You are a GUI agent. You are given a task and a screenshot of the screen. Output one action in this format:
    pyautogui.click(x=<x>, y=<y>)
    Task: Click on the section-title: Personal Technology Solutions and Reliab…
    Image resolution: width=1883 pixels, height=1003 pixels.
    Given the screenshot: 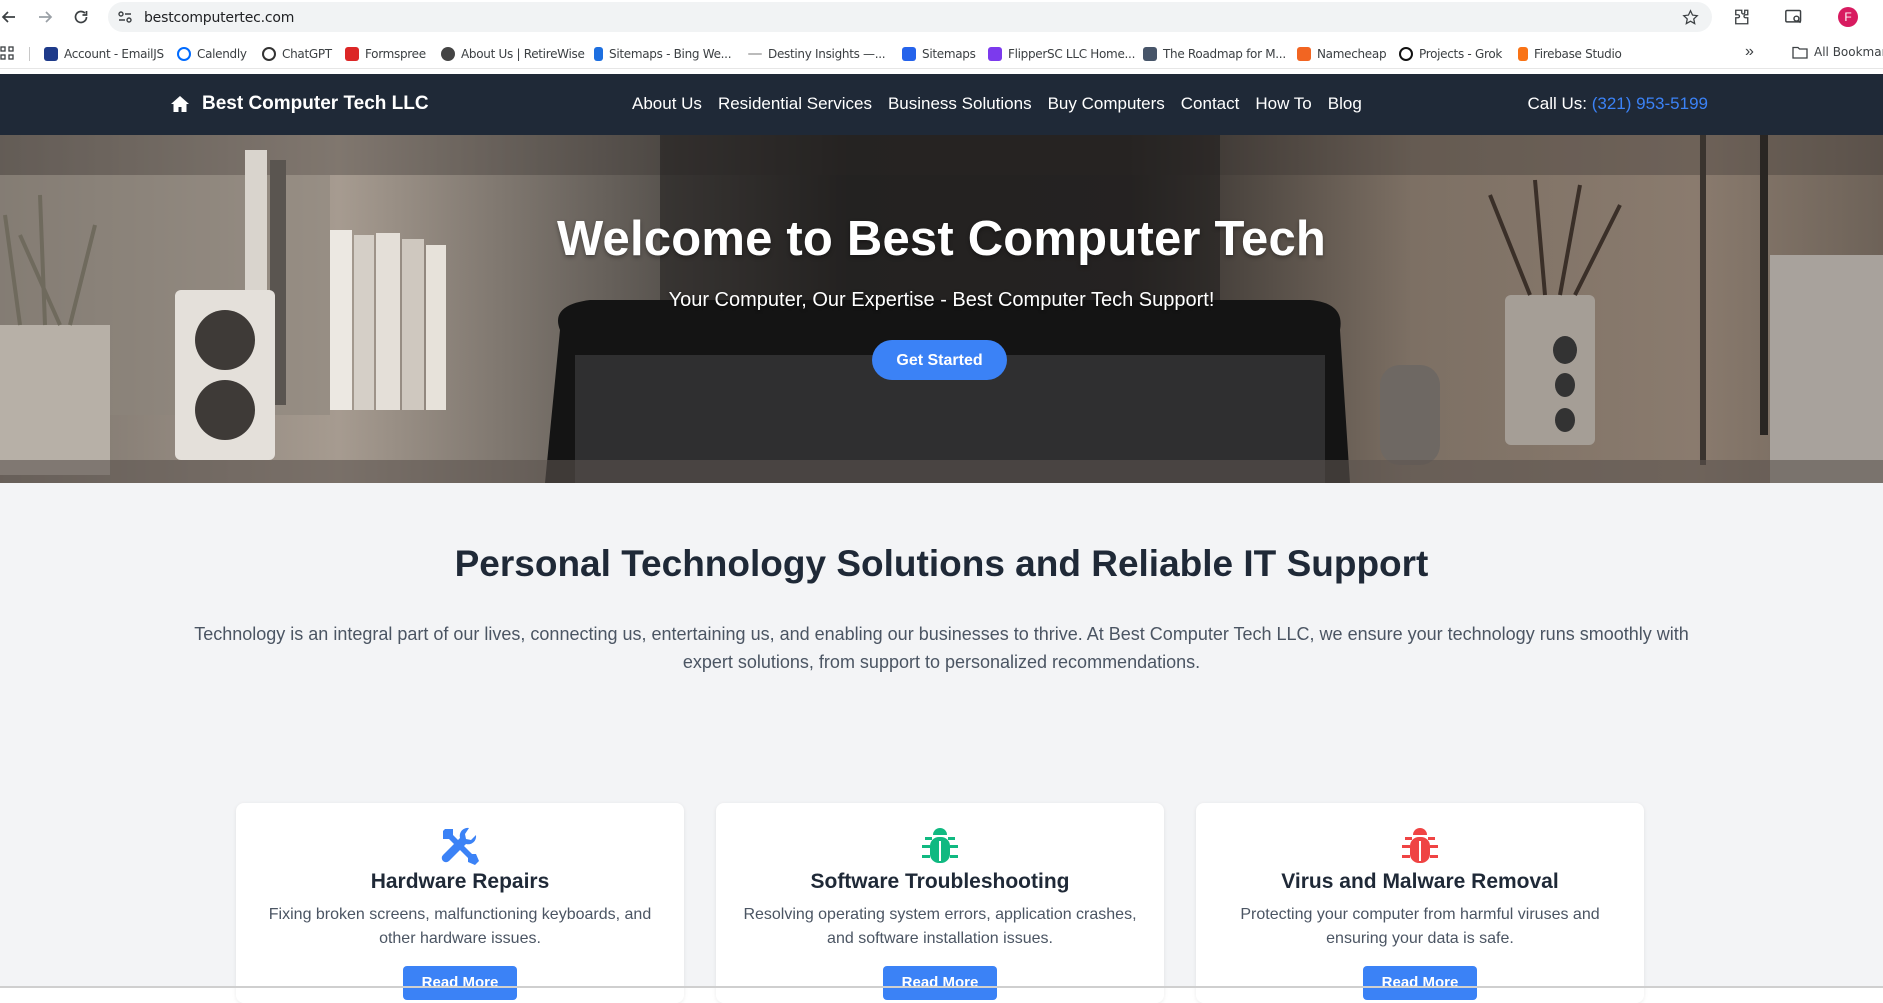 What is the action you would take?
    pyautogui.click(x=941, y=563)
    